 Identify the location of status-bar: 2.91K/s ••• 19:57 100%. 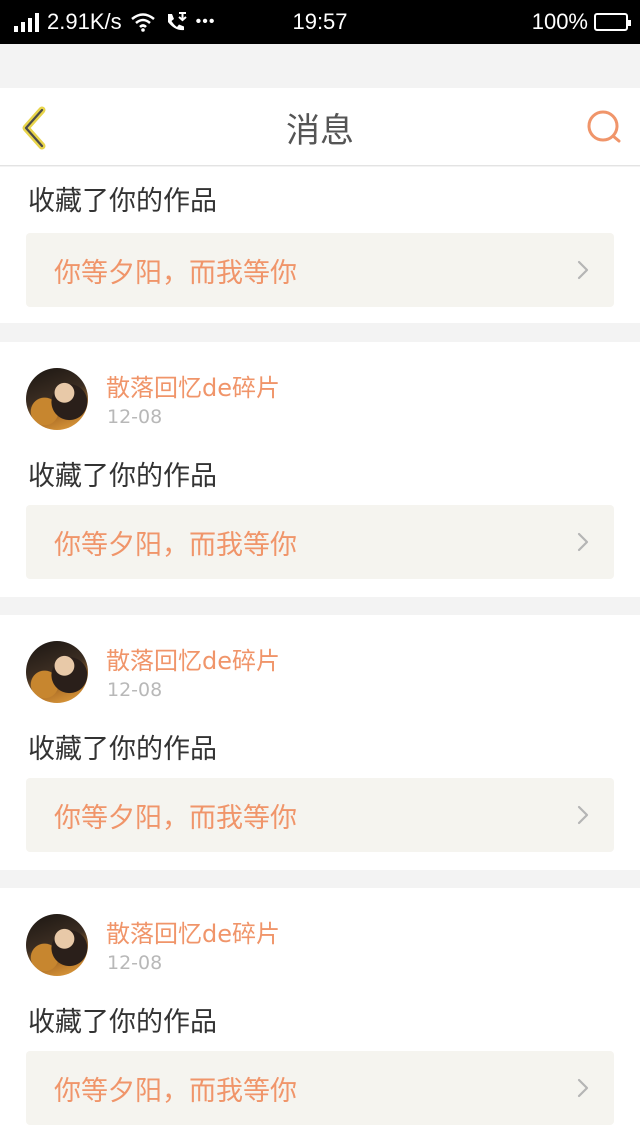
(320, 22).